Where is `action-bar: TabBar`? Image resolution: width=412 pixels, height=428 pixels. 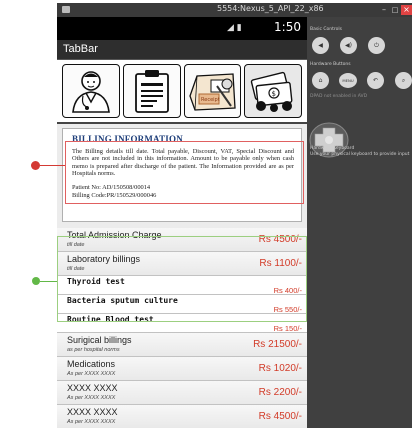 action-bar: TabBar is located at coordinates (182, 50).